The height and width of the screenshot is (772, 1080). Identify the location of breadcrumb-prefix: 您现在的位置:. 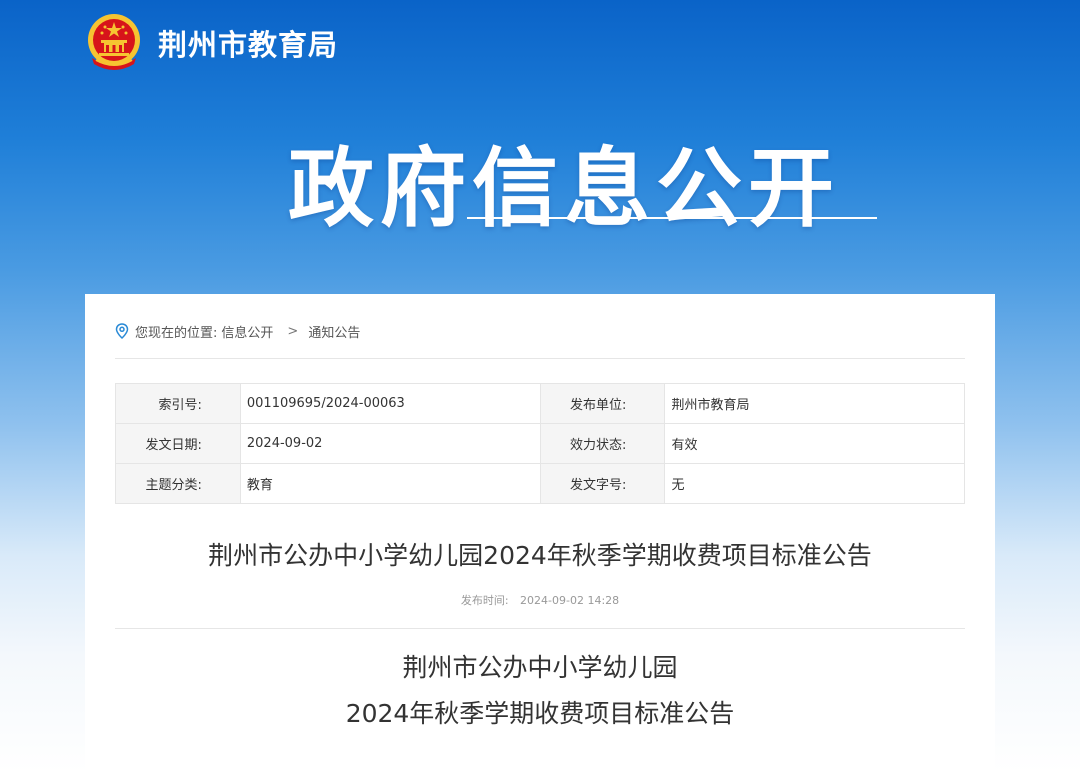
(176, 333).